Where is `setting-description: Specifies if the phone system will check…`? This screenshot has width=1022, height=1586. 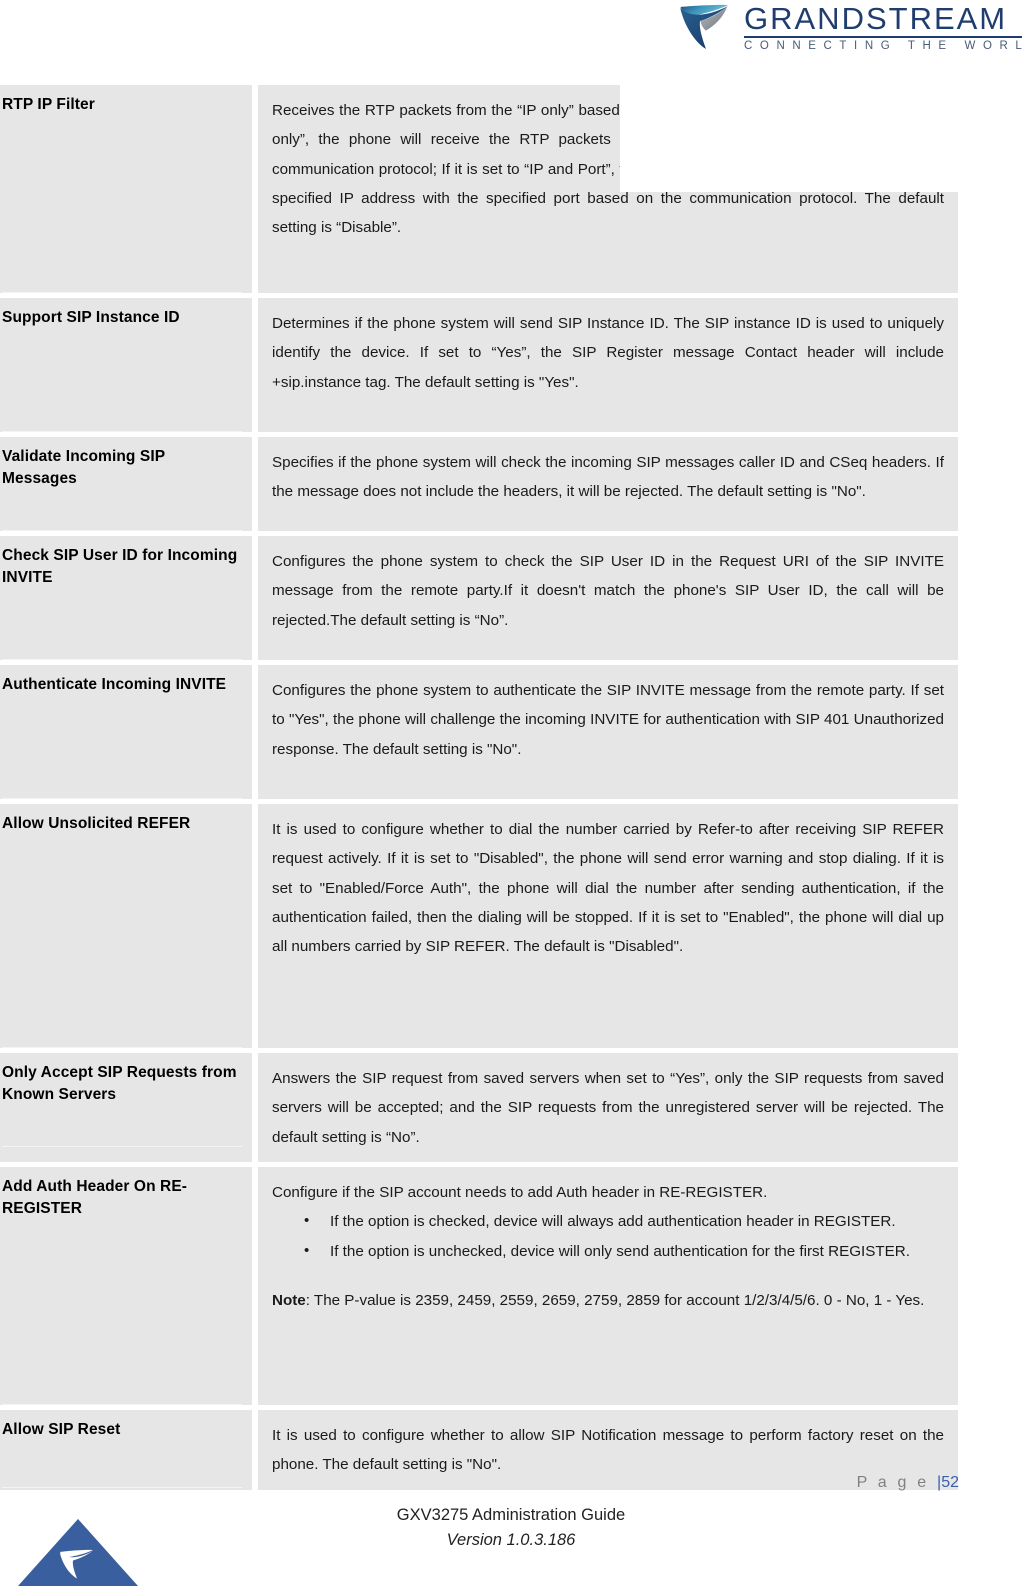
setting-description: Specifies if the phone system will check… is located at coordinates (608, 477).